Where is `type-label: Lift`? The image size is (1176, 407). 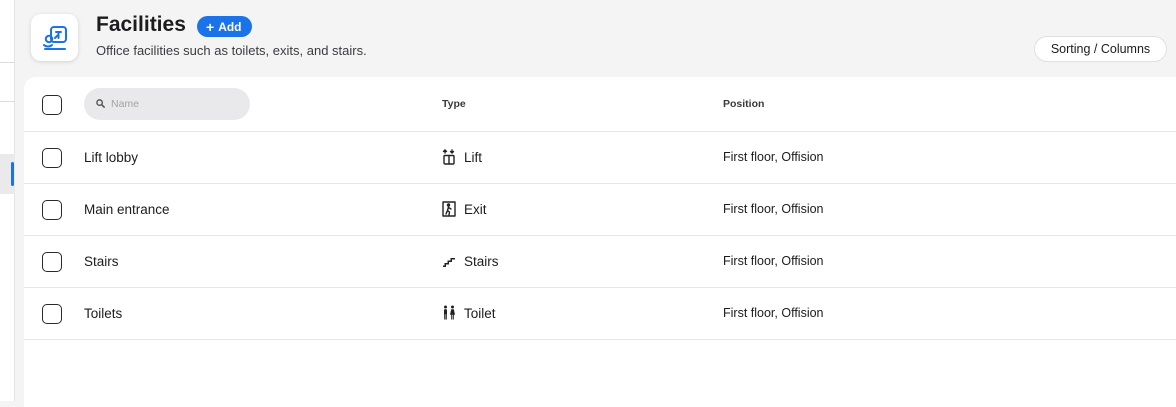 type-label: Lift is located at coordinates (473, 157).